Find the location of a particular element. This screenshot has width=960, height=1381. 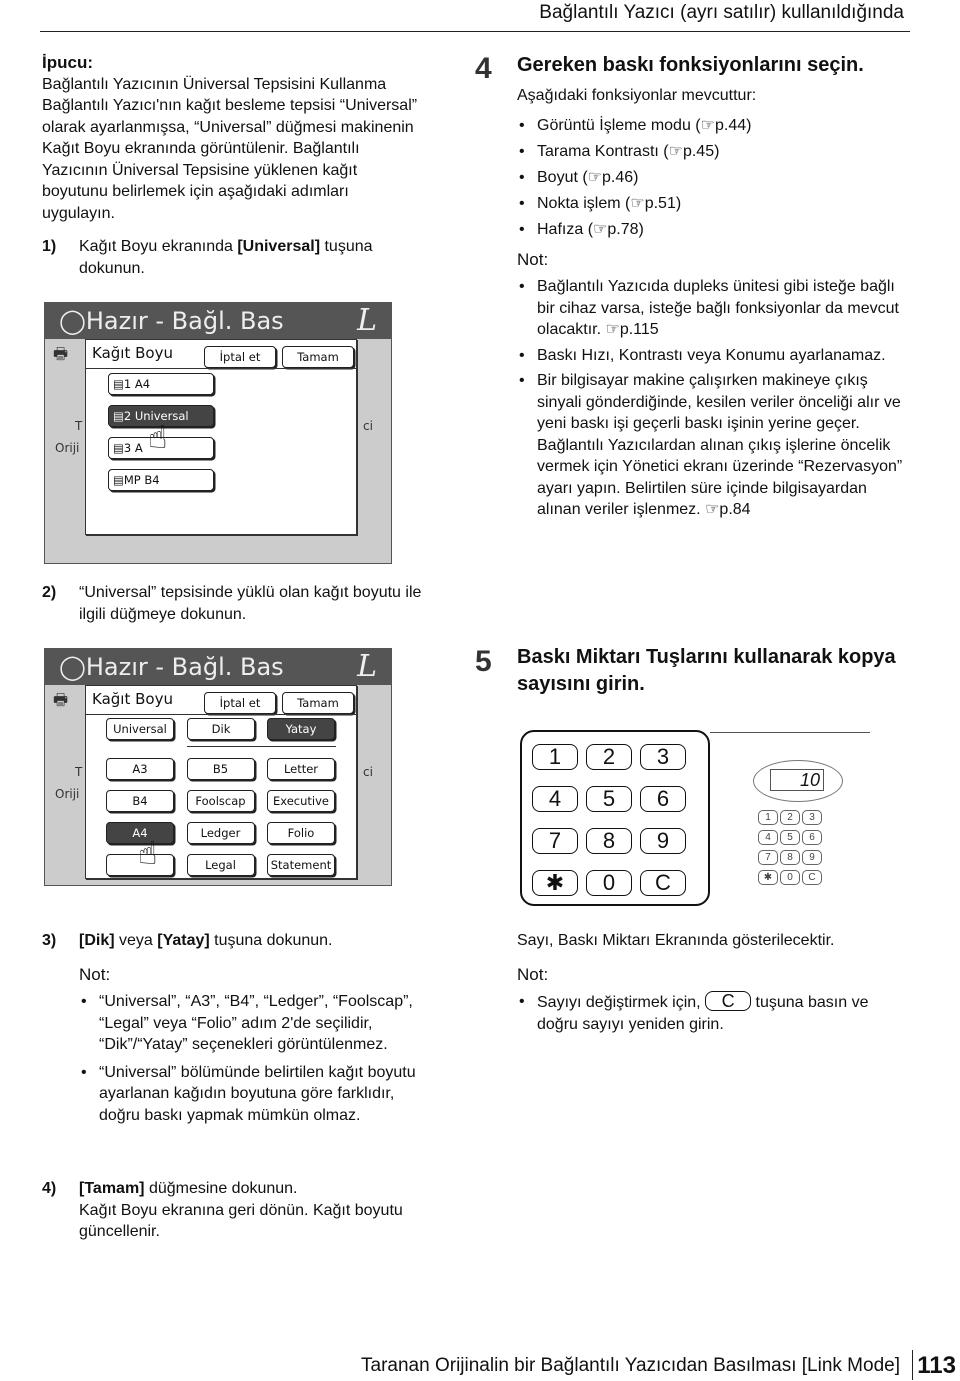

panel-key: 7 is located at coordinates (768, 857).